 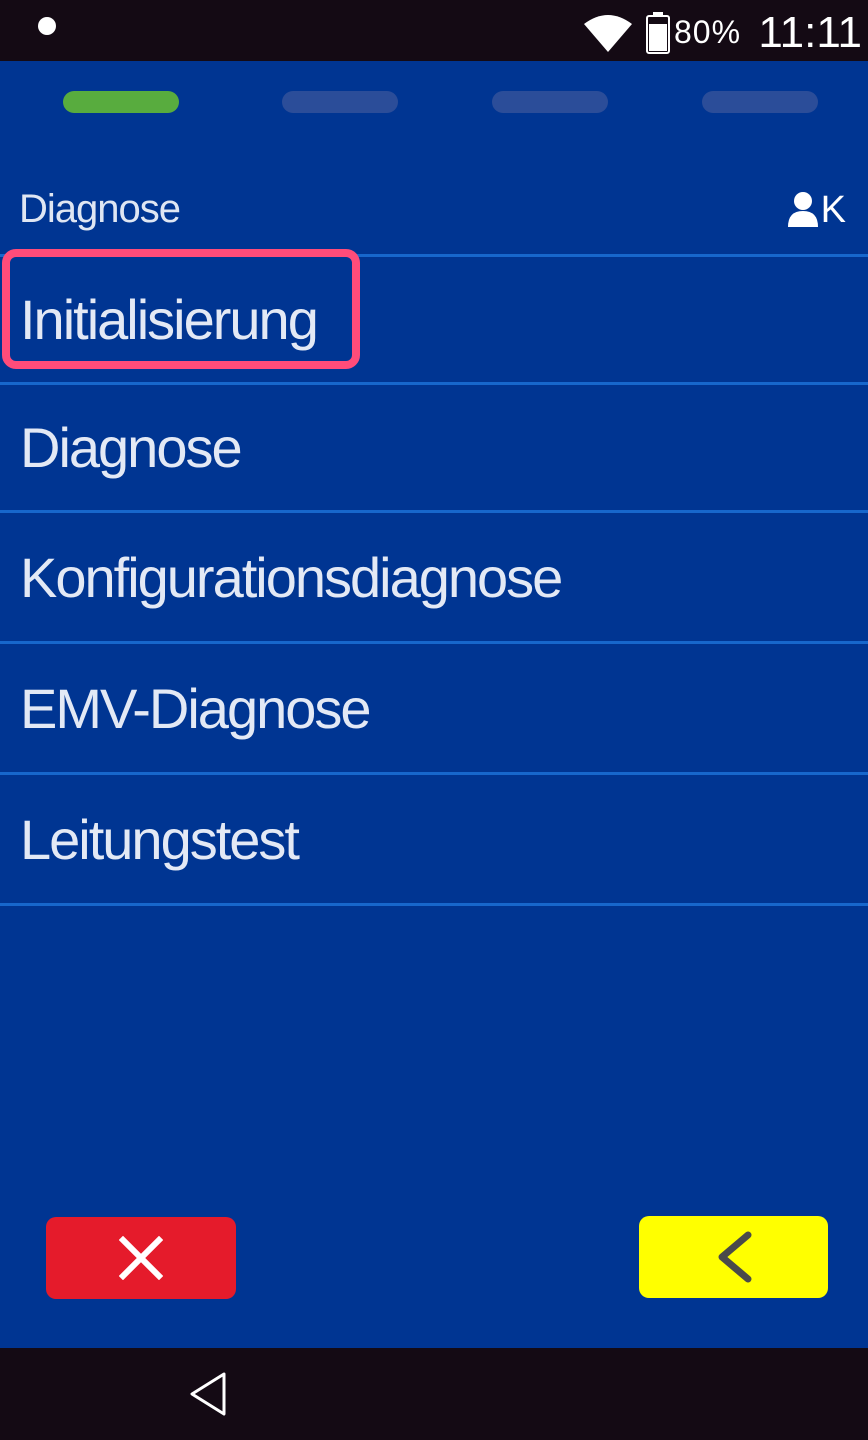 I want to click on user-icon, so click(x=802, y=209).